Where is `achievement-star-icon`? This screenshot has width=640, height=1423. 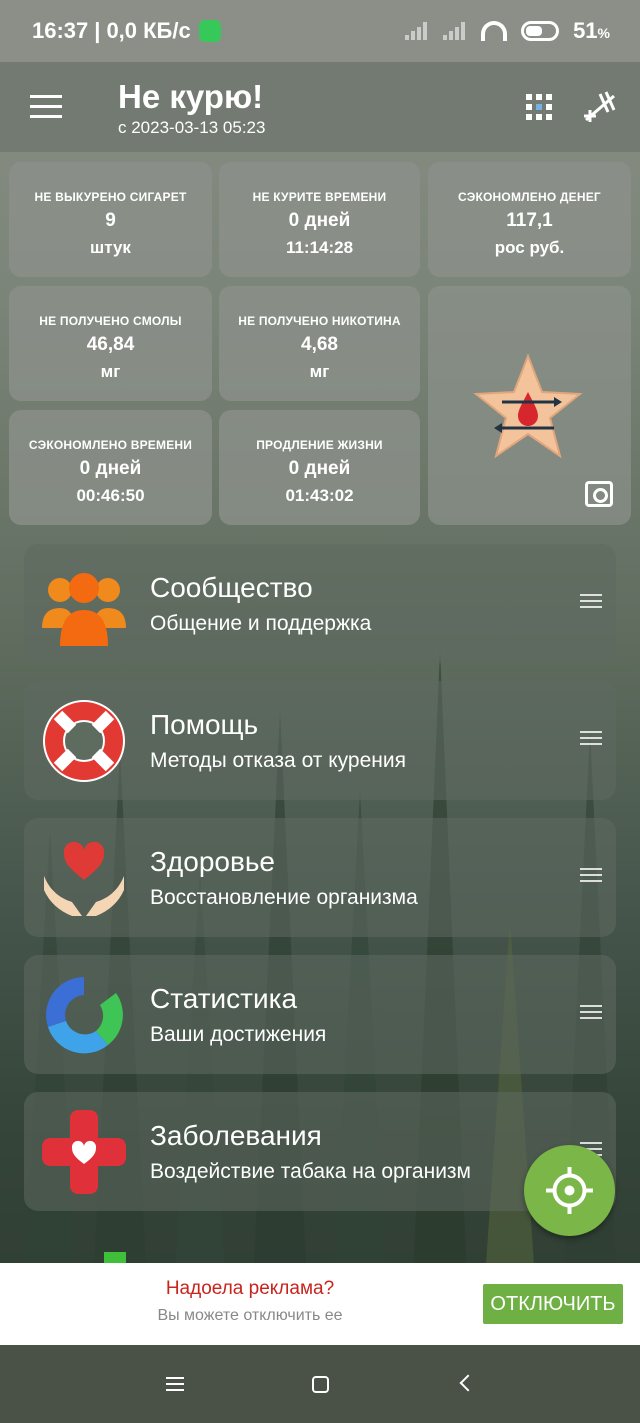 achievement-star-icon is located at coordinates (528, 406).